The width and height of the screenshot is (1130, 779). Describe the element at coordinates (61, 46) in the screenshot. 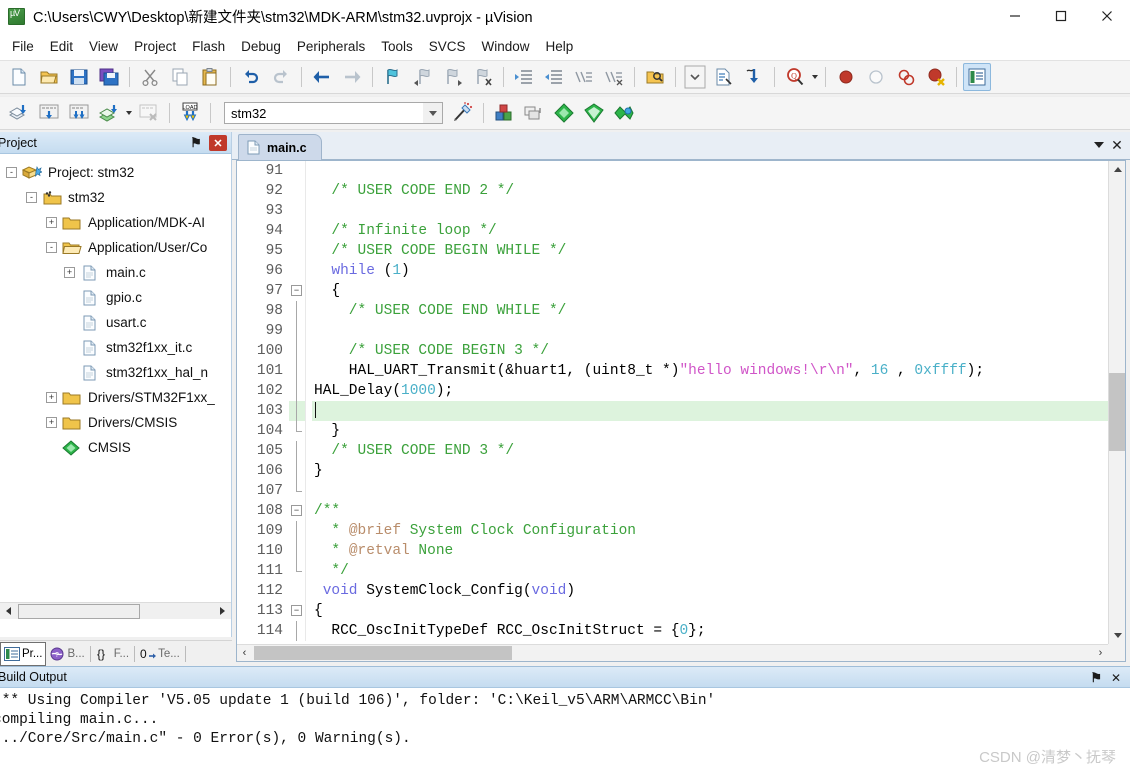

I see `menu-edit: Edit` at that location.